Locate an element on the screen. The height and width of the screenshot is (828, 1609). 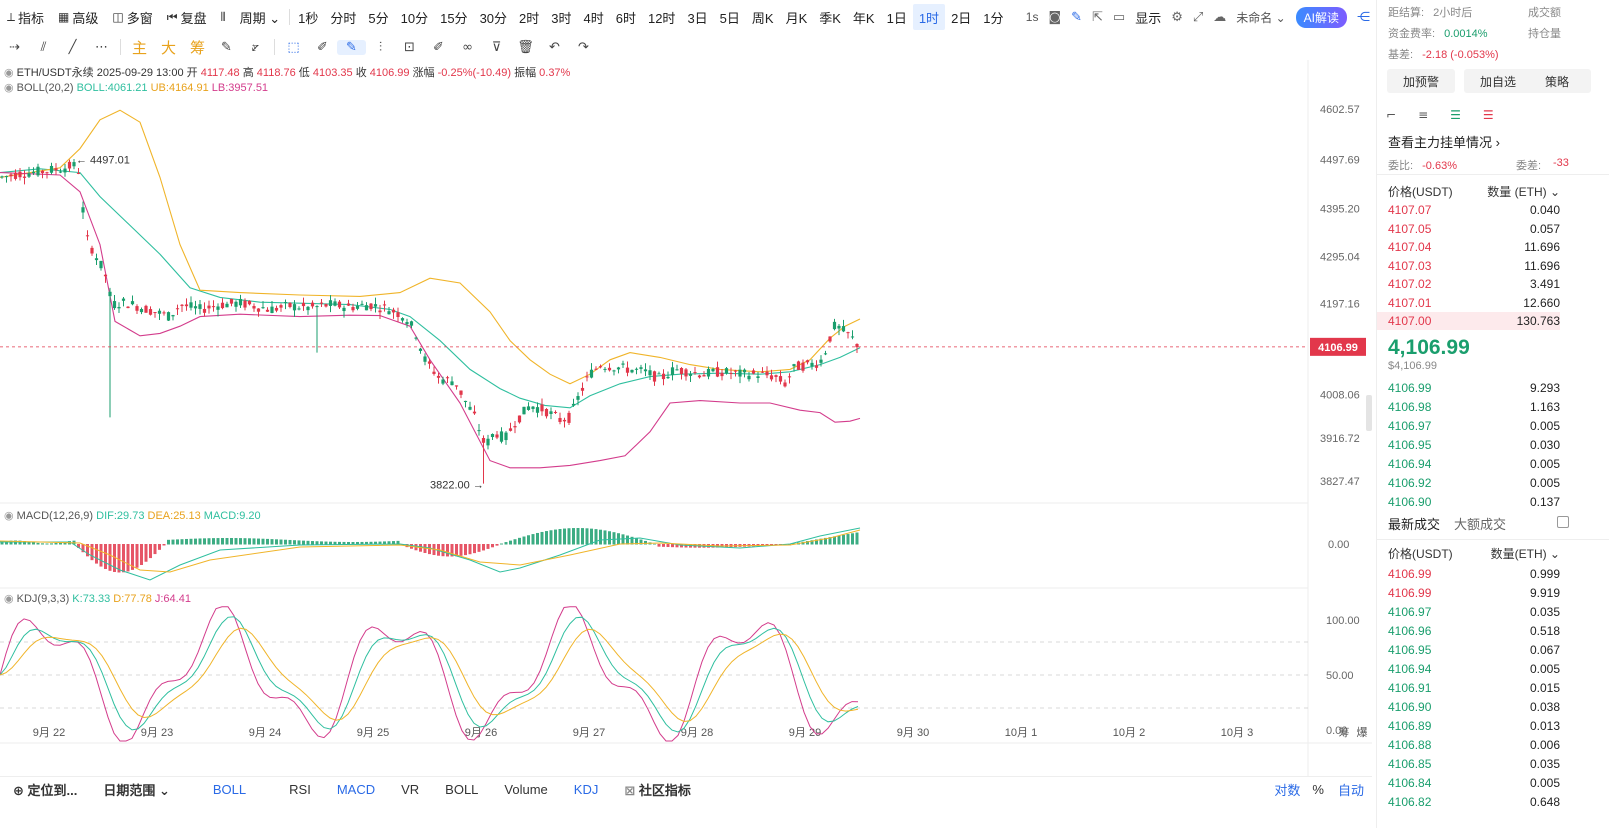
period-12: 5日 is located at coordinates (730, 17).